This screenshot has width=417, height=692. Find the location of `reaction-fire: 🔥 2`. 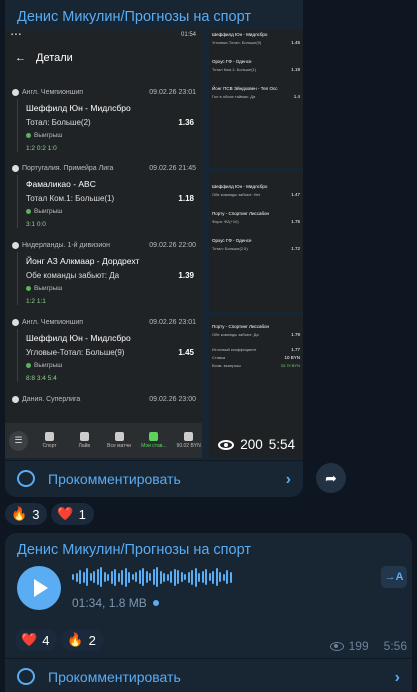

reaction-fire: 🔥 2 is located at coordinates (82, 640).